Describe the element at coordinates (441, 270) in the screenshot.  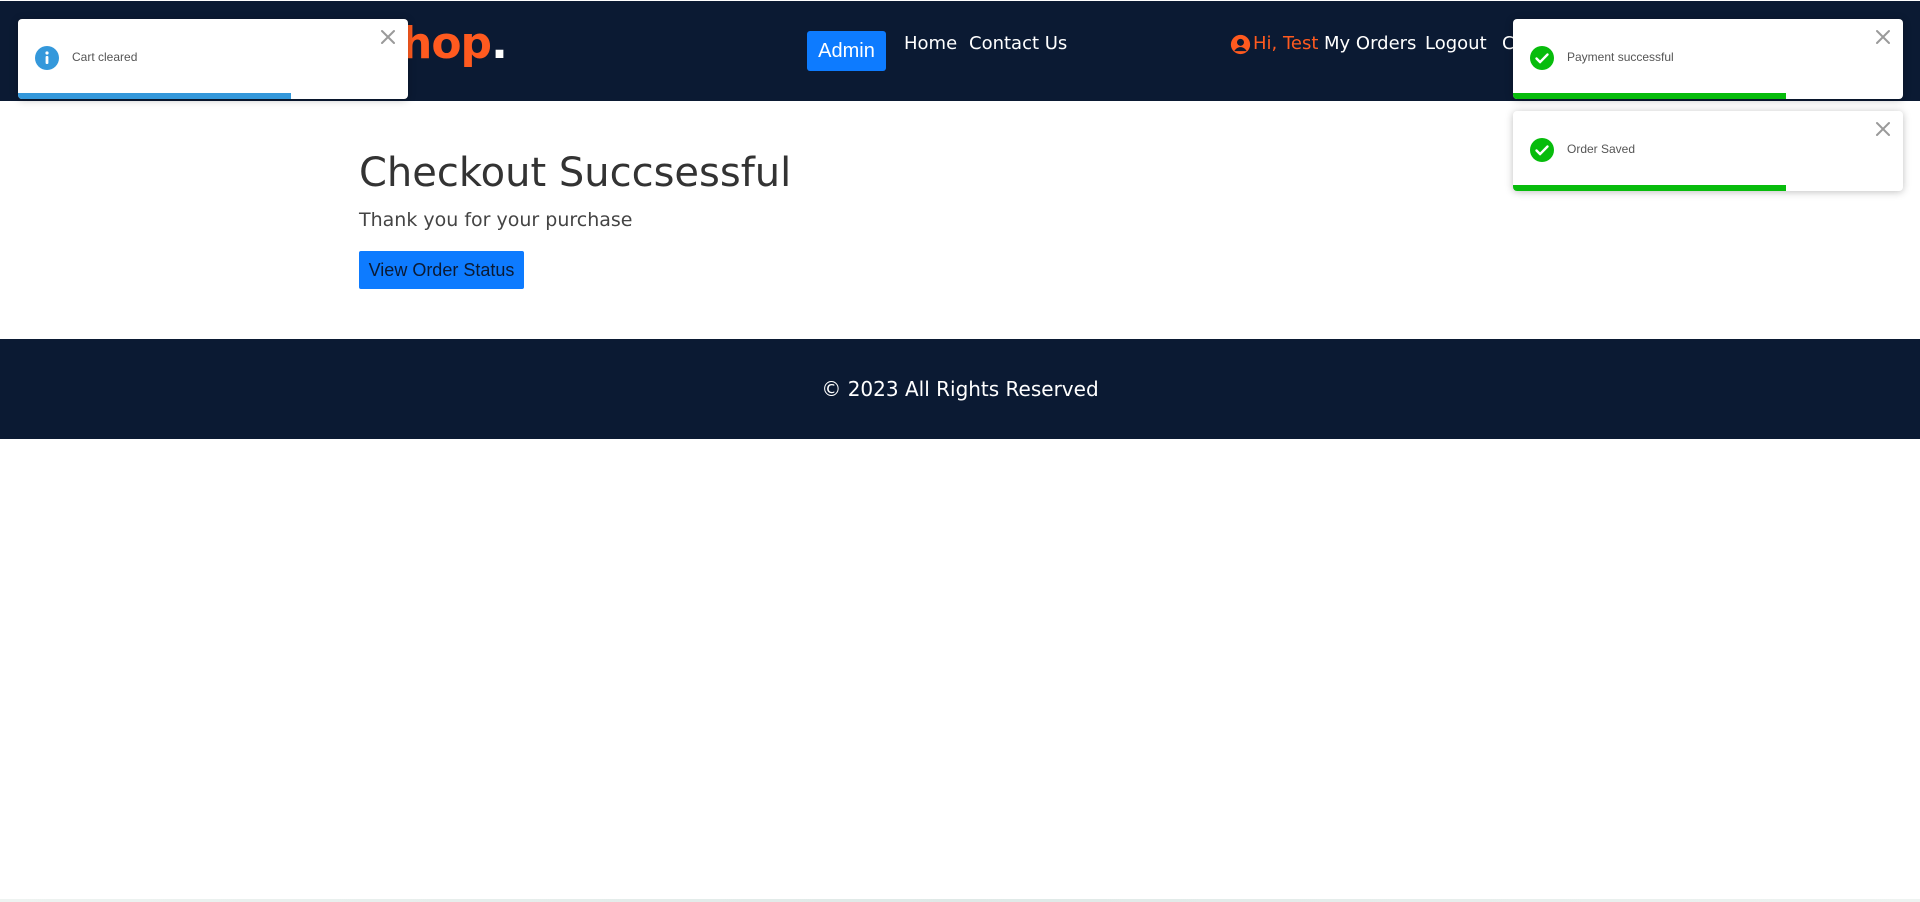
I see `view-order-status-button: View Order Status` at that location.